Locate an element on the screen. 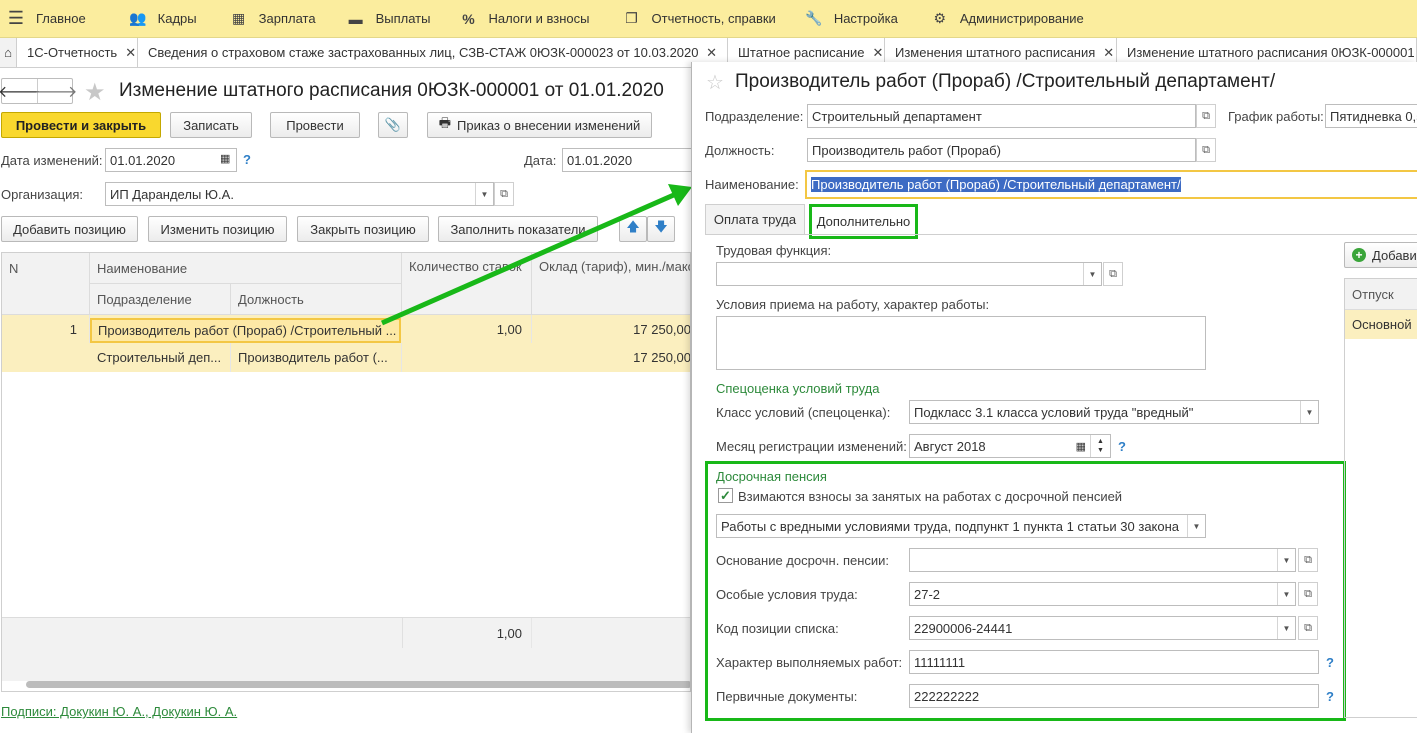  month-label: Месяц регистрации изменений: is located at coordinates (811, 446).